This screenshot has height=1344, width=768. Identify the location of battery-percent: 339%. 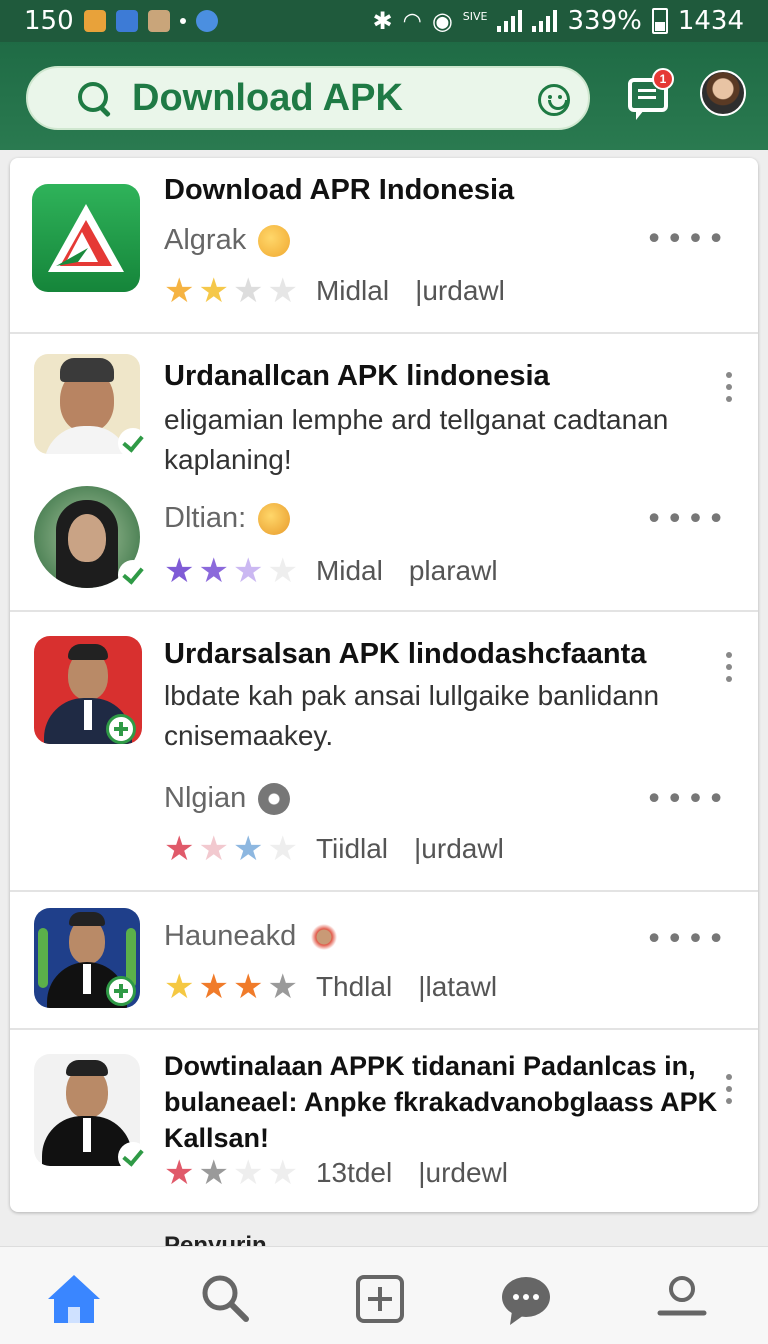
(604, 21).